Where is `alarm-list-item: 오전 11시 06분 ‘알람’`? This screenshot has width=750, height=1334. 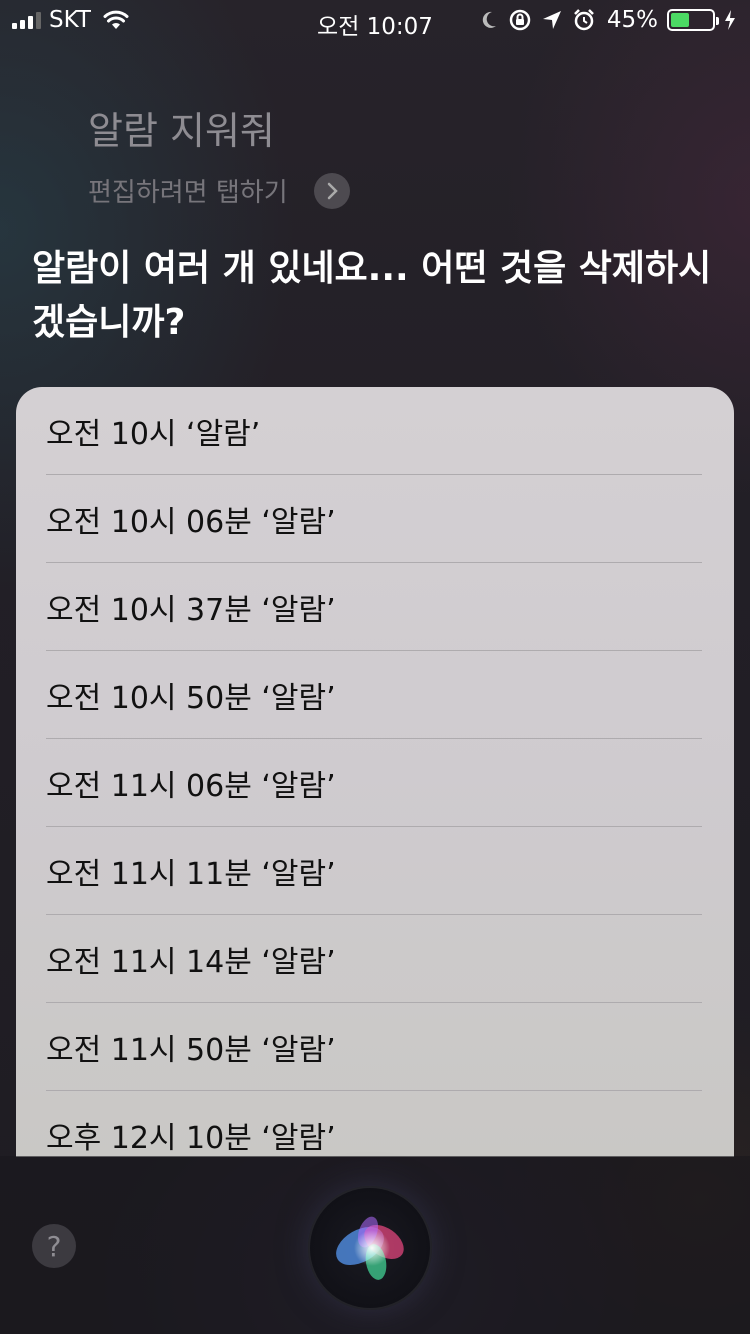
alarm-list-item: 오전 11시 06분 ‘알람’ is located at coordinates (374, 783).